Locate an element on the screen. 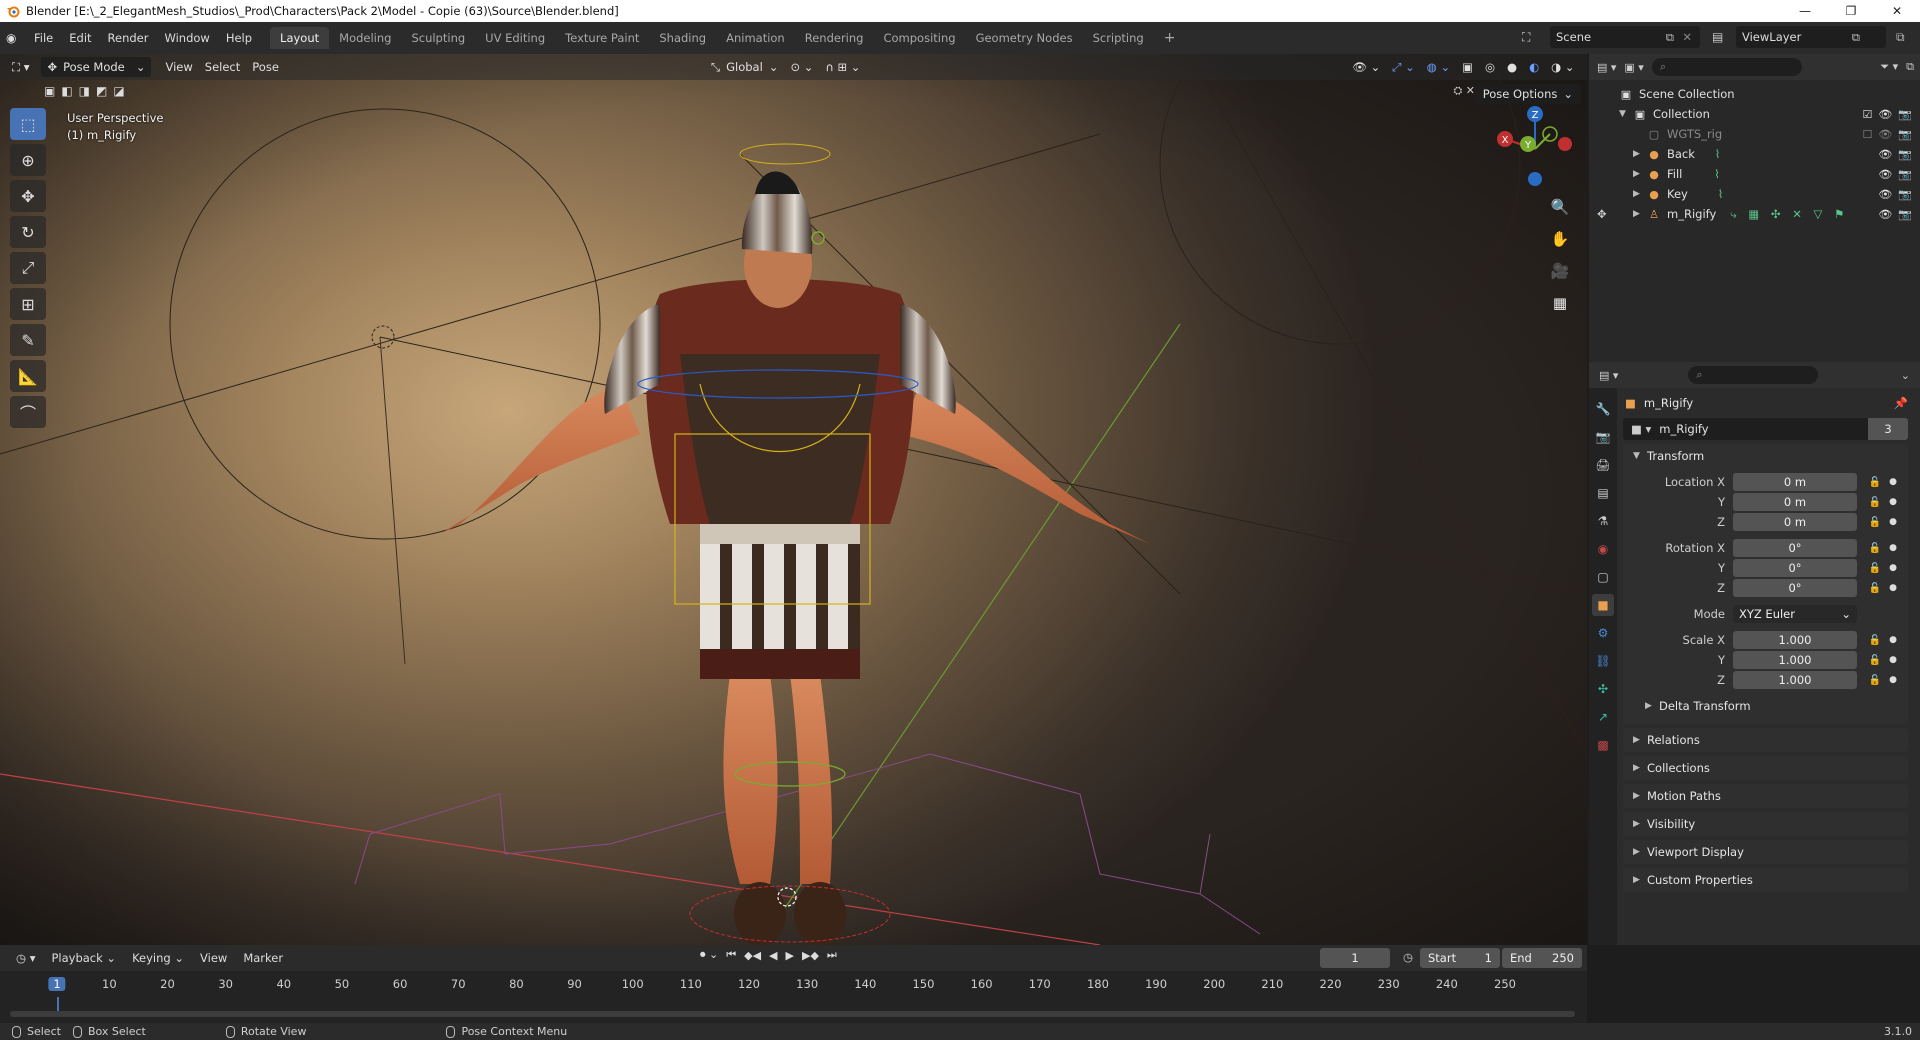 The image size is (1920, 1040). menu-timeline-view: View is located at coordinates (213, 958).